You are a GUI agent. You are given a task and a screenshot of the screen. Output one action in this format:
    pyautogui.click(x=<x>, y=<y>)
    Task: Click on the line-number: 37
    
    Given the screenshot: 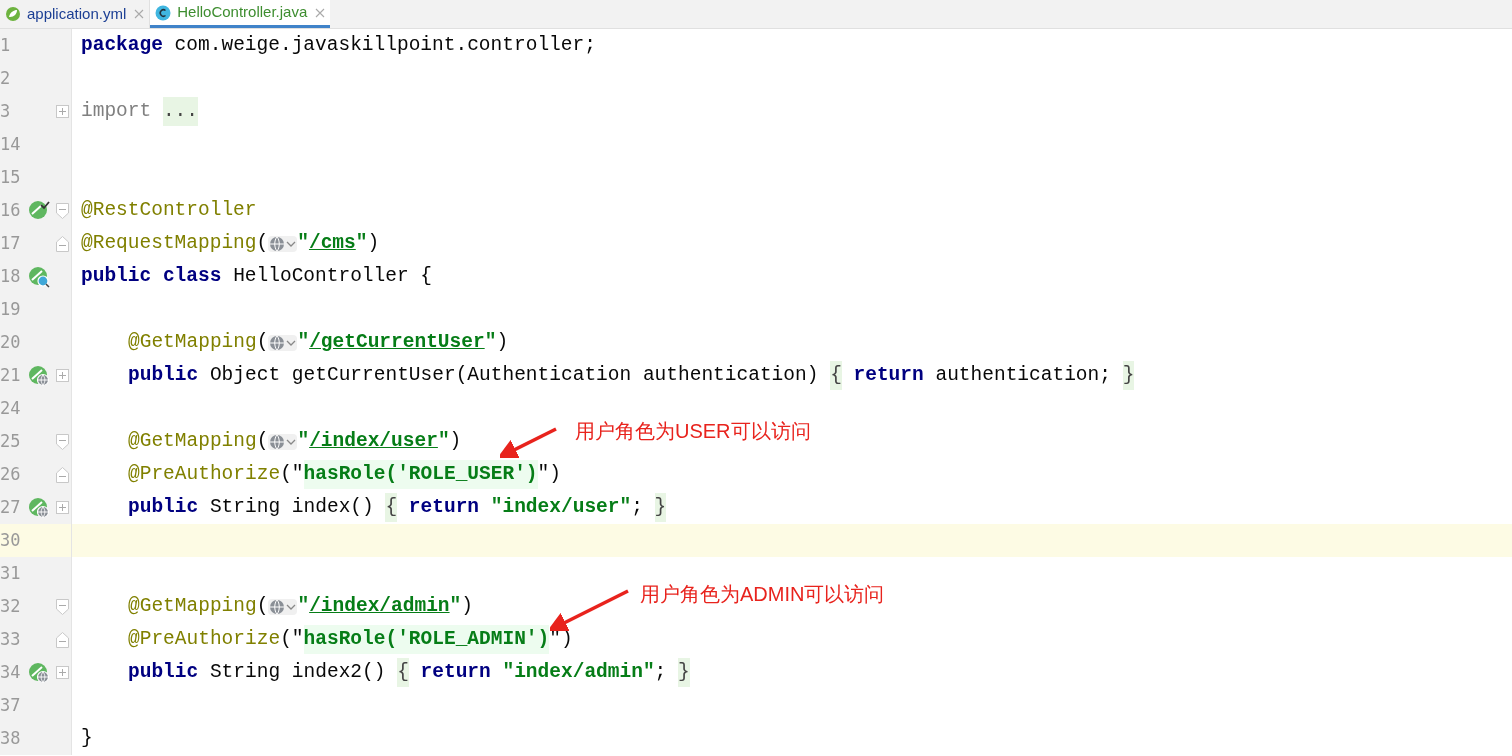 What is the action you would take?
    pyautogui.click(x=11, y=705)
    